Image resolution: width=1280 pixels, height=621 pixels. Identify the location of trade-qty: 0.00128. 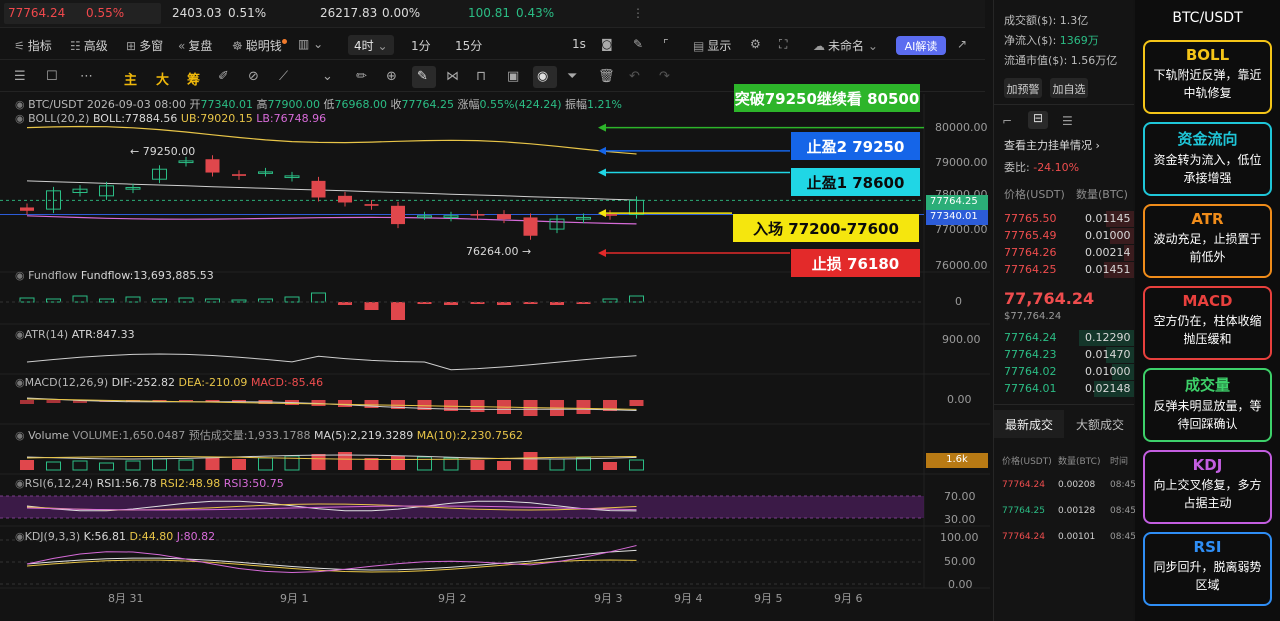
(1077, 511).